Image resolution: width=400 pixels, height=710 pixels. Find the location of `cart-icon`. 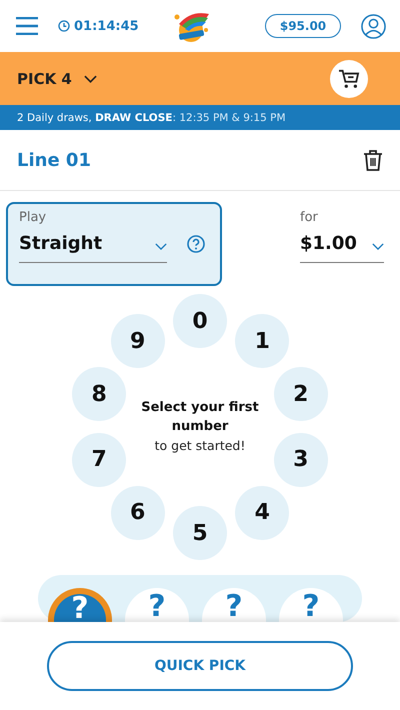

cart-icon is located at coordinates (349, 78).